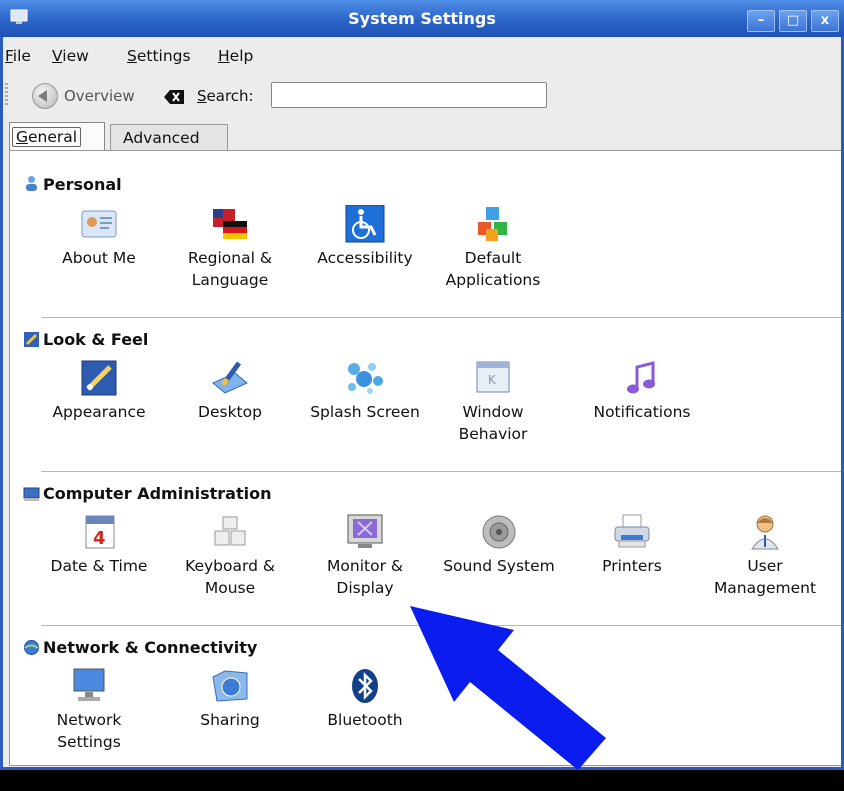  Describe the element at coordinates (365, 720) in the screenshot. I see `item-label: Bluetooth` at that location.